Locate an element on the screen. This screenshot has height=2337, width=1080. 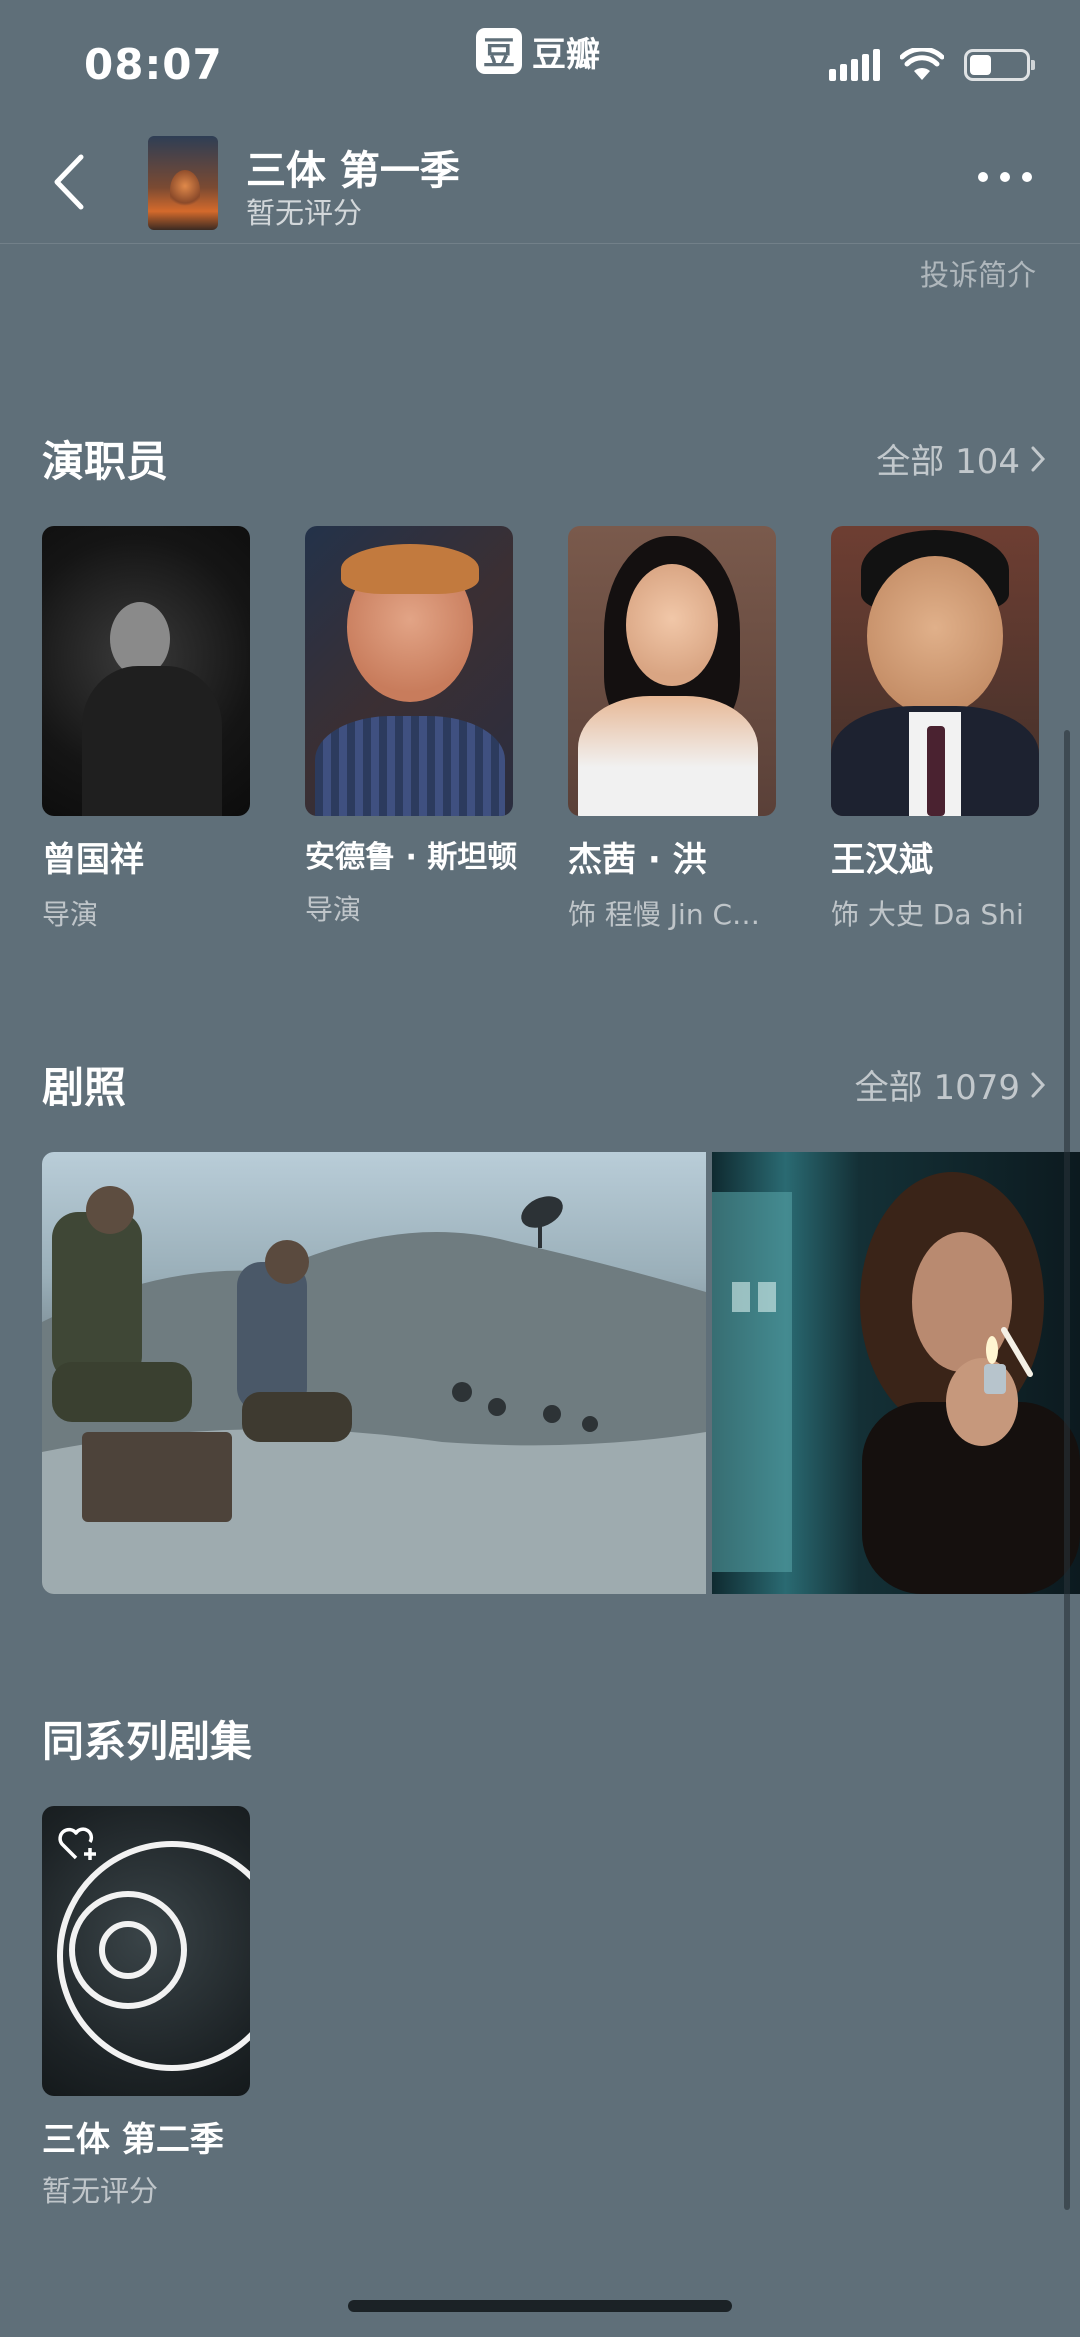
app-name: 豆瓣 is located at coordinates (566, 54).